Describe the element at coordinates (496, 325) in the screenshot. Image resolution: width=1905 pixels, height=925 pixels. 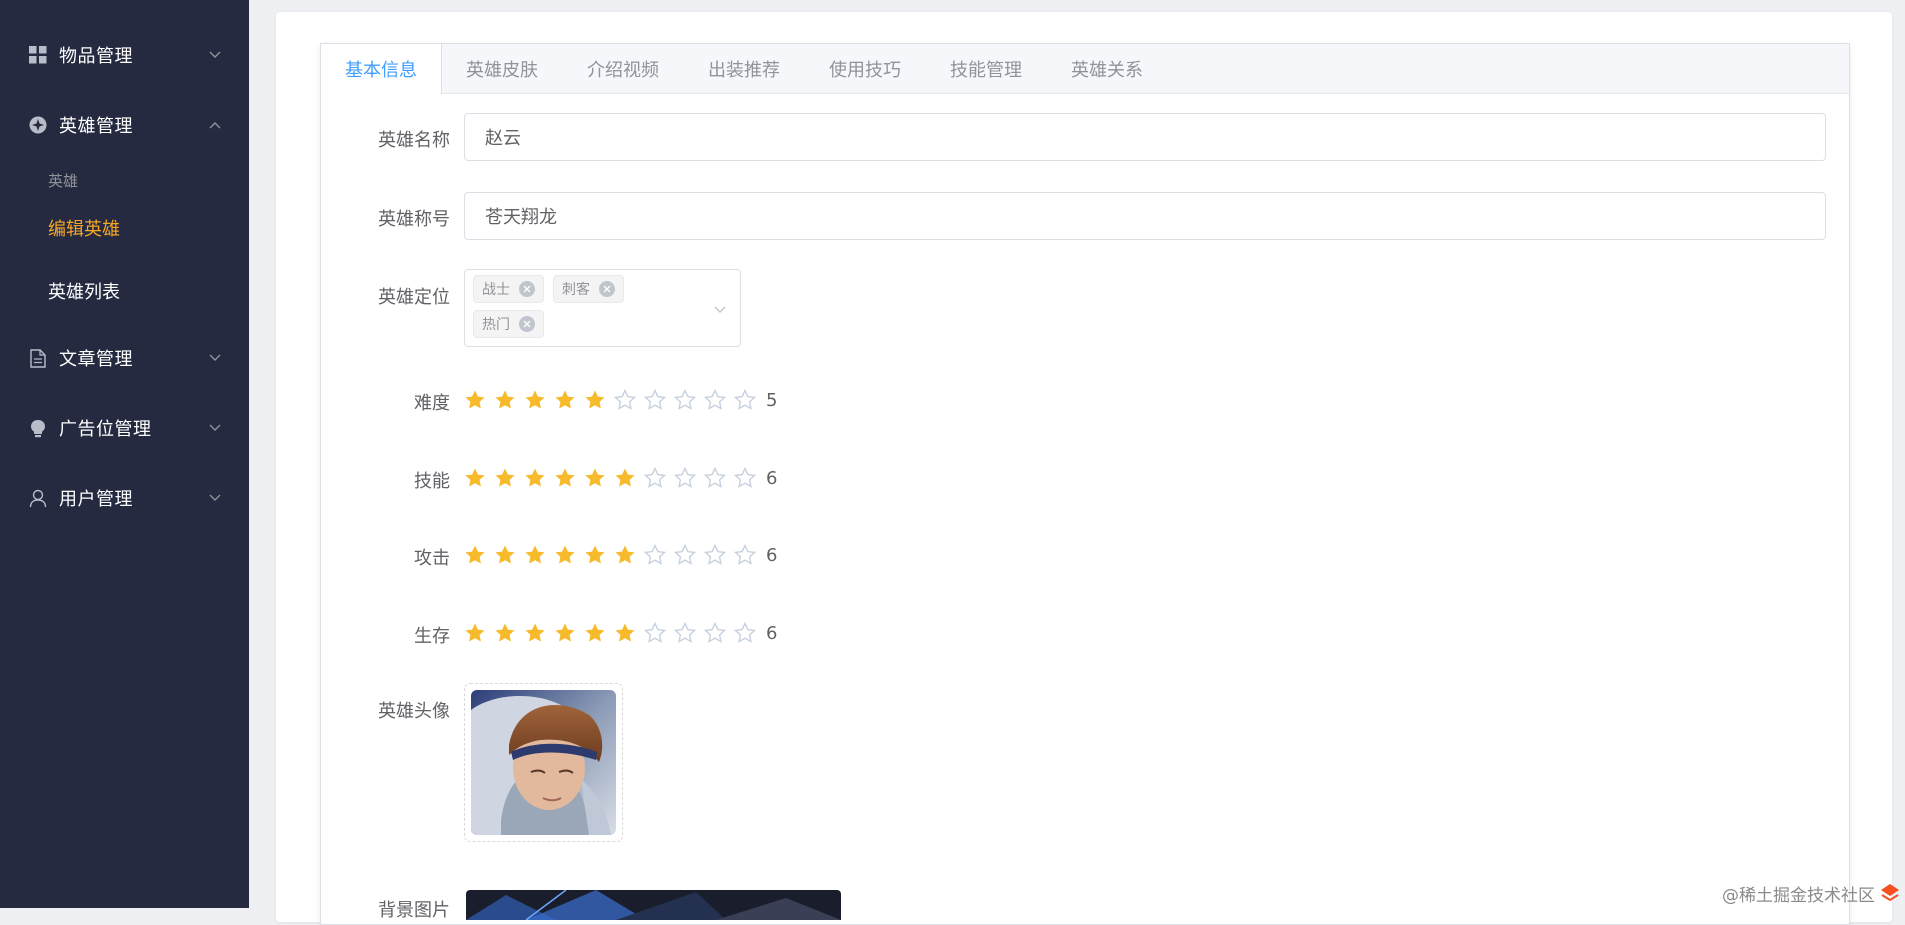
I see `tag-label: 热门` at that location.